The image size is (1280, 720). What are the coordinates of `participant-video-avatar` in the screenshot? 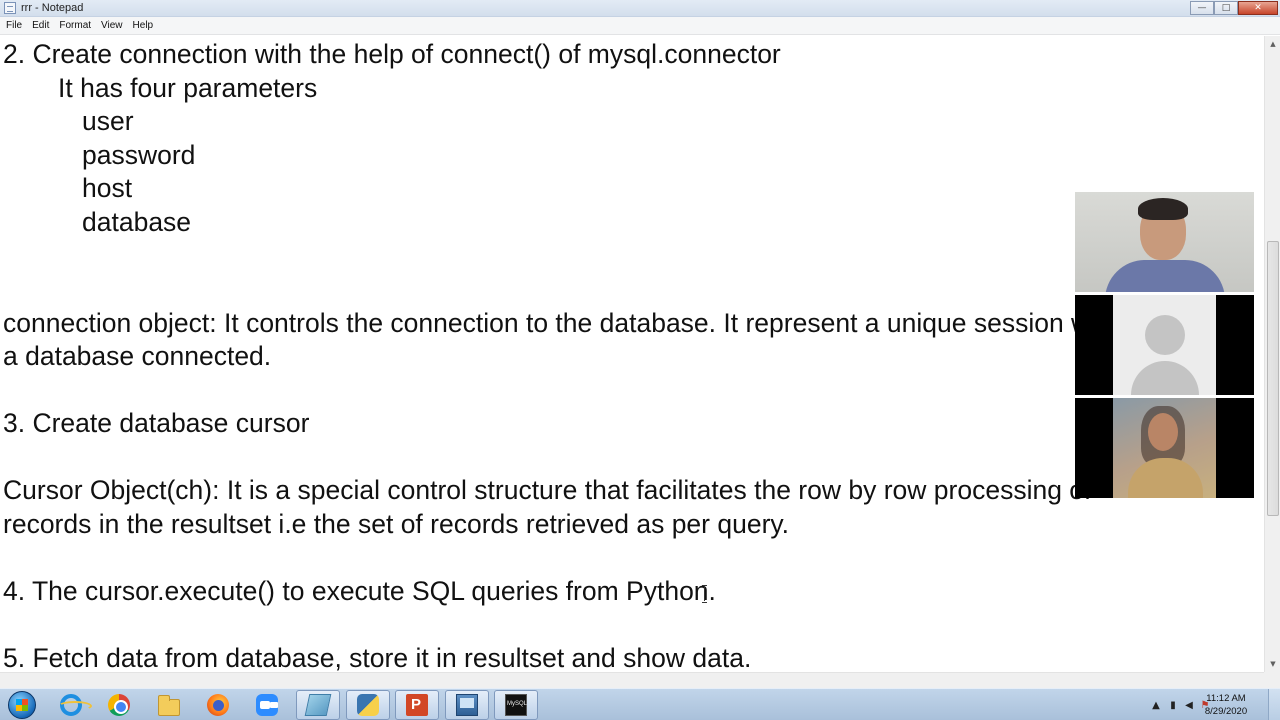 It's located at (1164, 345).